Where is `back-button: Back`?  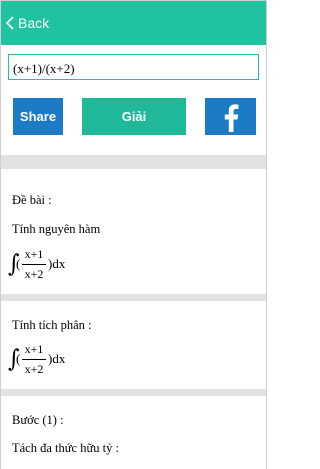
back-button: Back is located at coordinates (25, 23).